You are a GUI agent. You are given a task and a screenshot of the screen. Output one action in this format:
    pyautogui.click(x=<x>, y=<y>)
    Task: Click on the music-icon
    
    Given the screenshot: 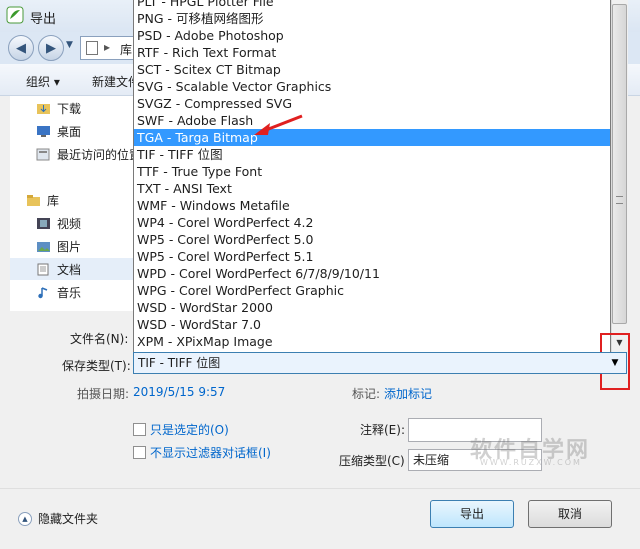 What is the action you would take?
    pyautogui.click(x=43, y=292)
    